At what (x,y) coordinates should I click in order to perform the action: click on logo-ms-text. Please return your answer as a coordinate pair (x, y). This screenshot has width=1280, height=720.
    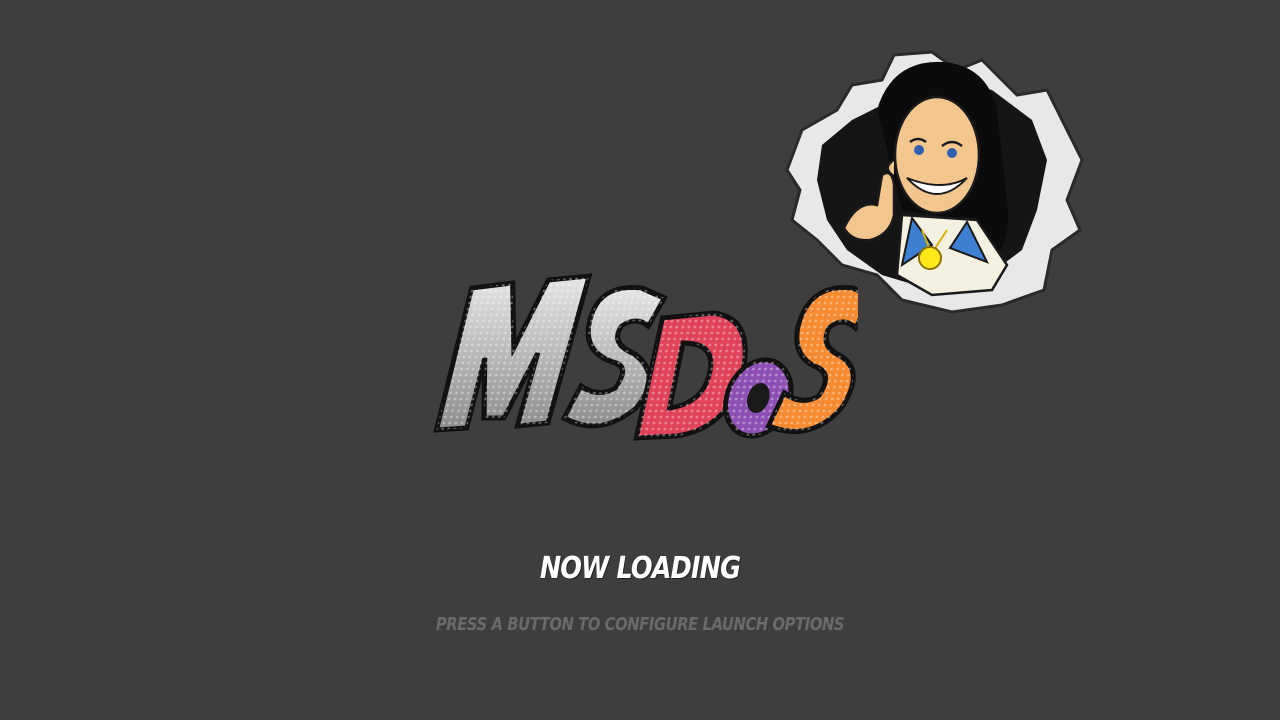
    Looking at the image, I should click on (550, 353).